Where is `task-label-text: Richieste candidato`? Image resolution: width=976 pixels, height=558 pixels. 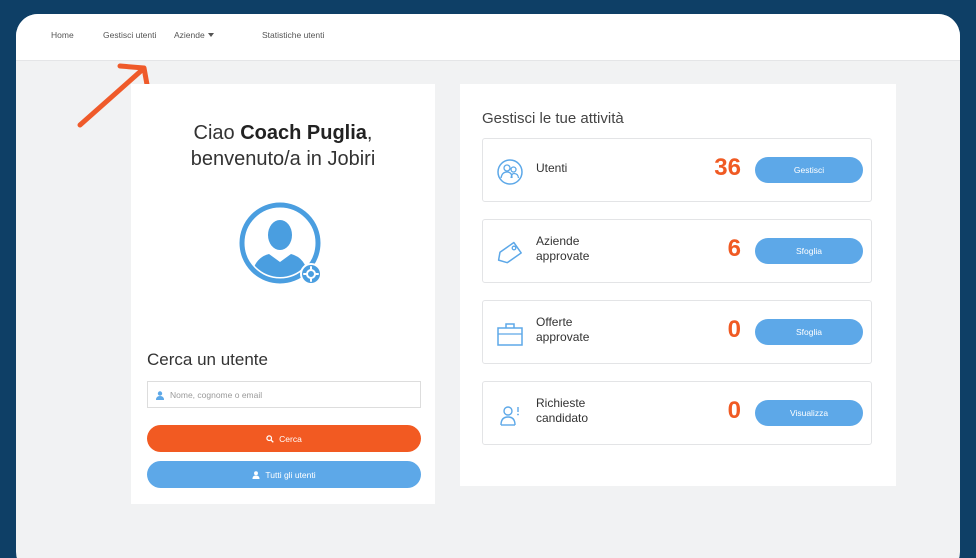
task-label-text: Richieste candidato is located at coordinates (562, 410).